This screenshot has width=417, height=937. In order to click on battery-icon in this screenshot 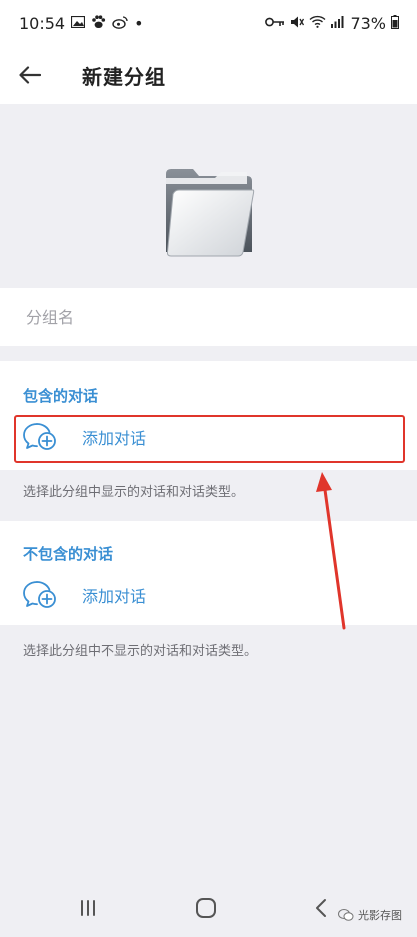, I will do `click(395, 23)`.